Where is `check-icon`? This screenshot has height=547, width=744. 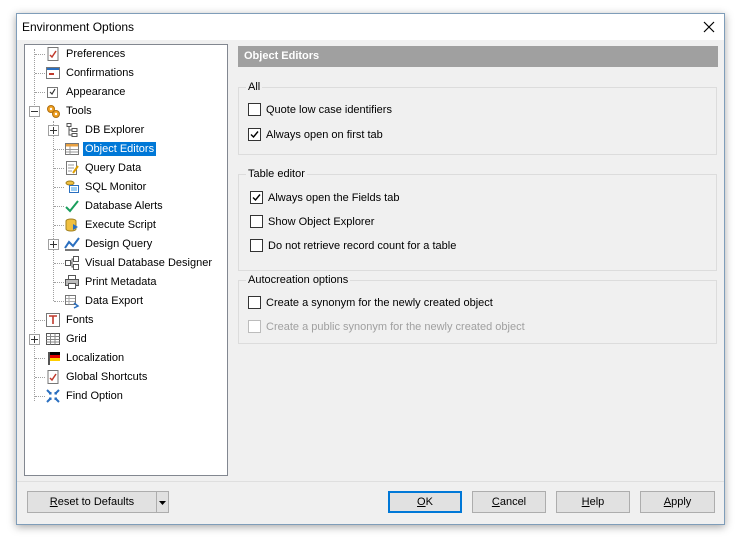
check-icon is located at coordinates (72, 206).